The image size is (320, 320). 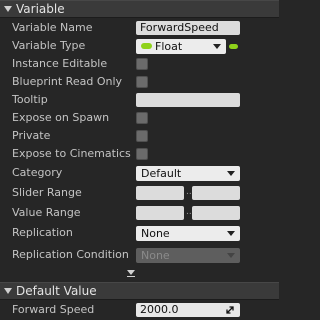 What do you see at coordinates (40, 9) in the screenshot?
I see `variable-section-title: Variable` at bounding box center [40, 9].